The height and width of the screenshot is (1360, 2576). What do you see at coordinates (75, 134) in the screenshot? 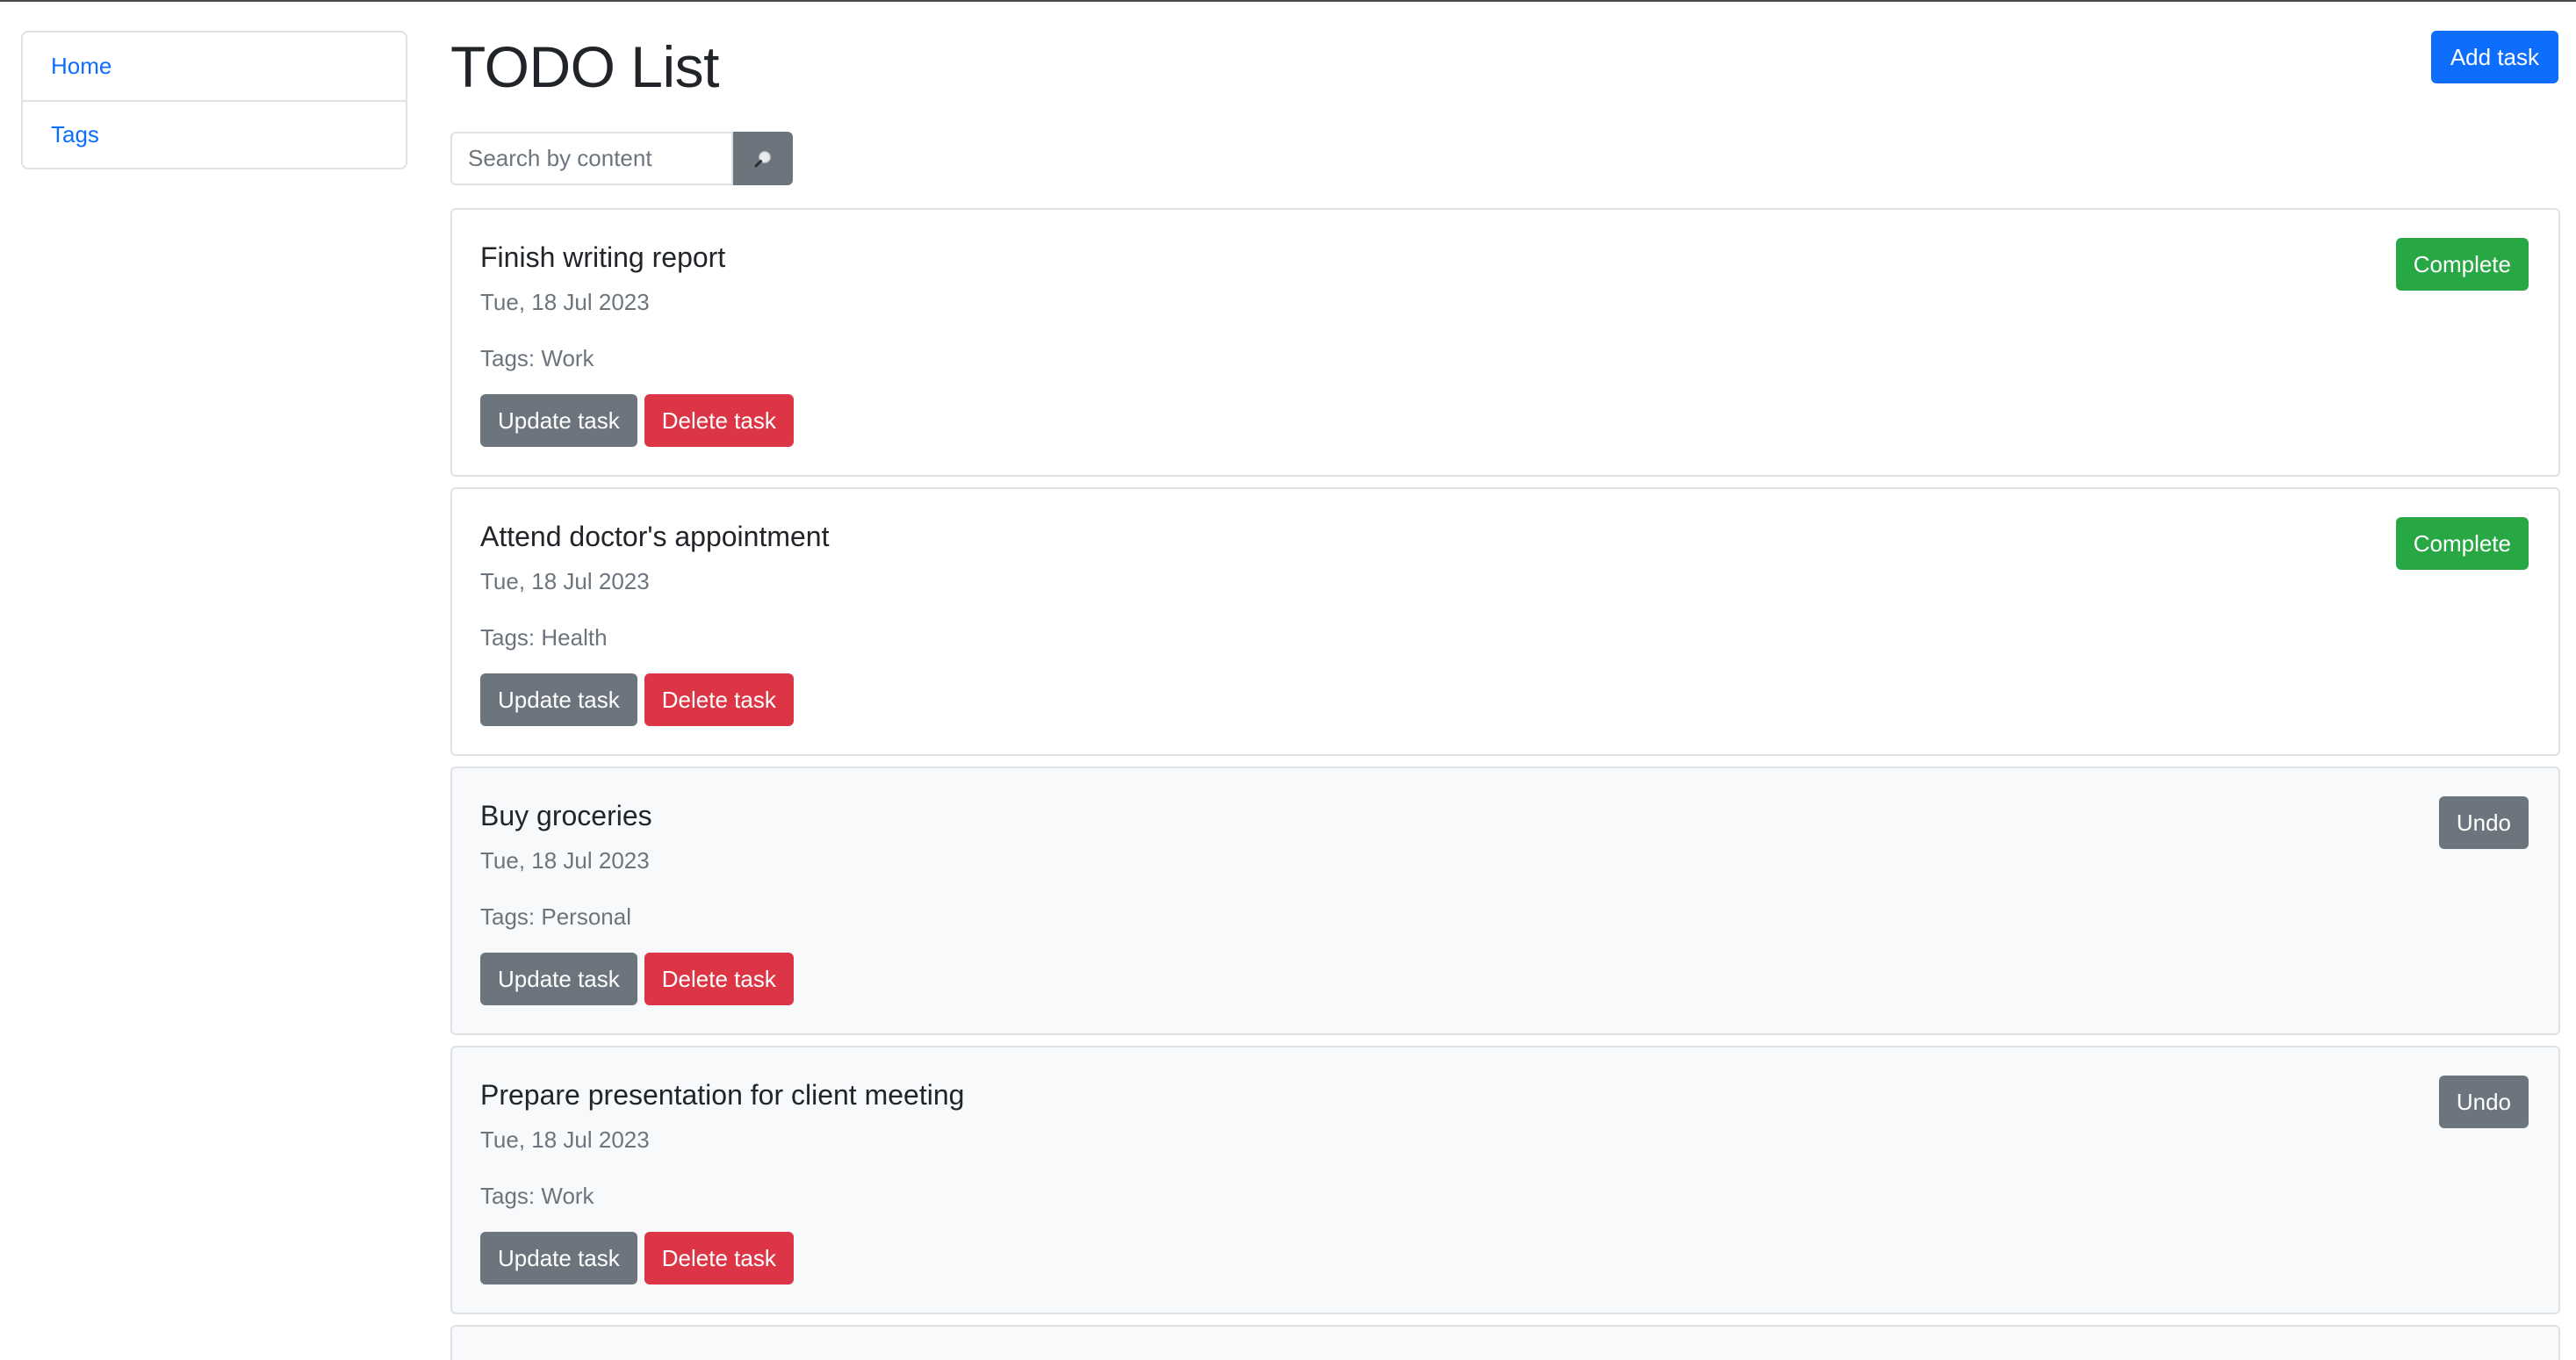
I see `sidebar-item-label: Tags` at bounding box center [75, 134].